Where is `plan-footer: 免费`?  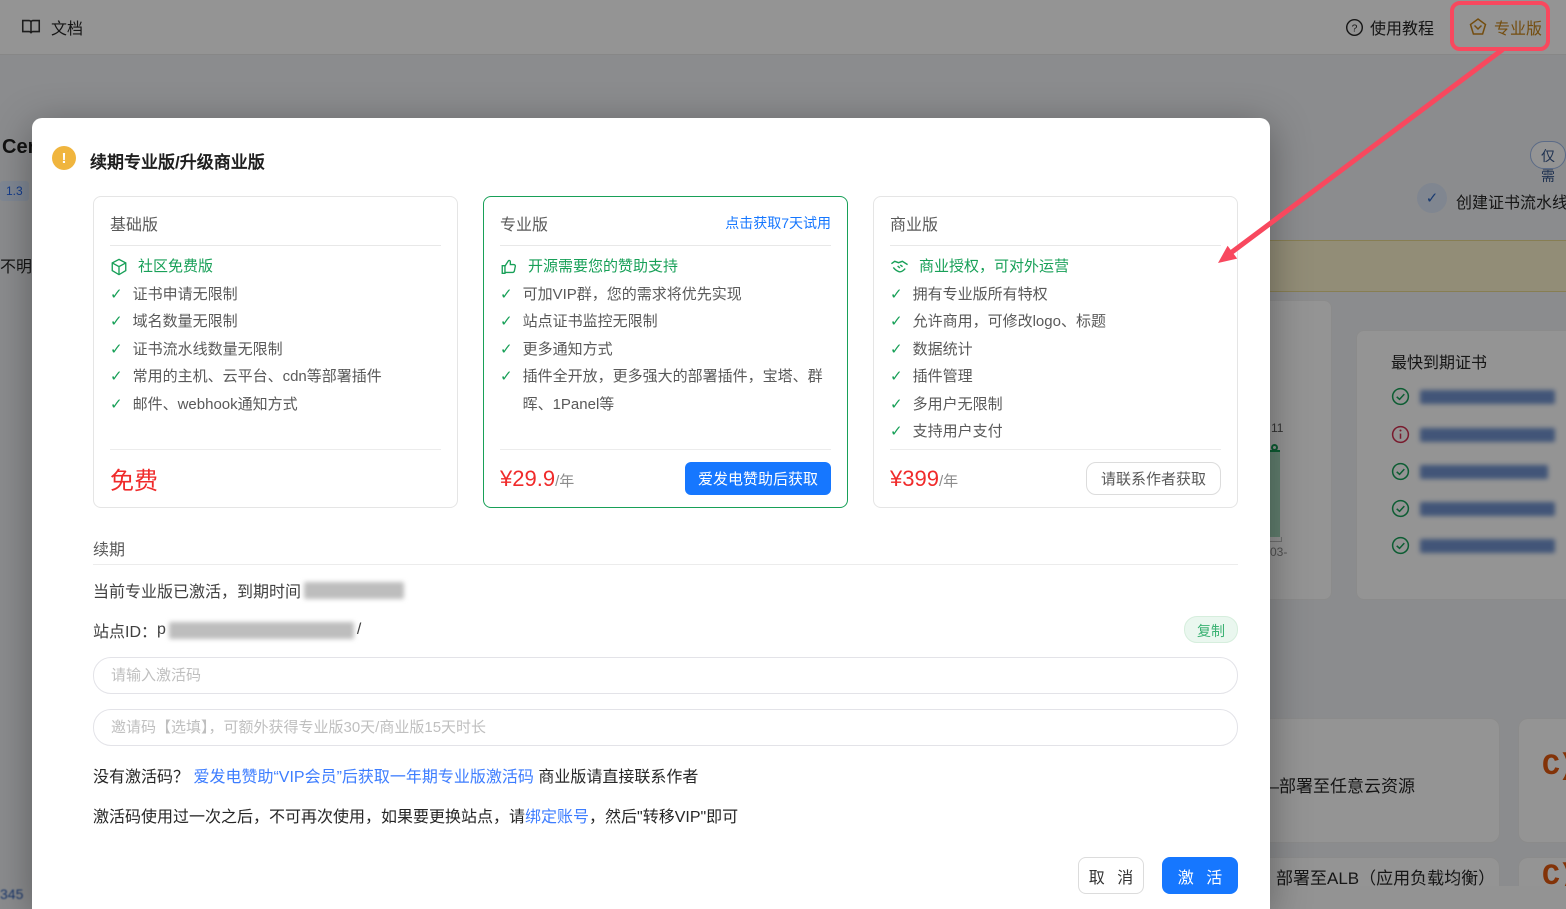
plan-footer: 免费 is located at coordinates (275, 478).